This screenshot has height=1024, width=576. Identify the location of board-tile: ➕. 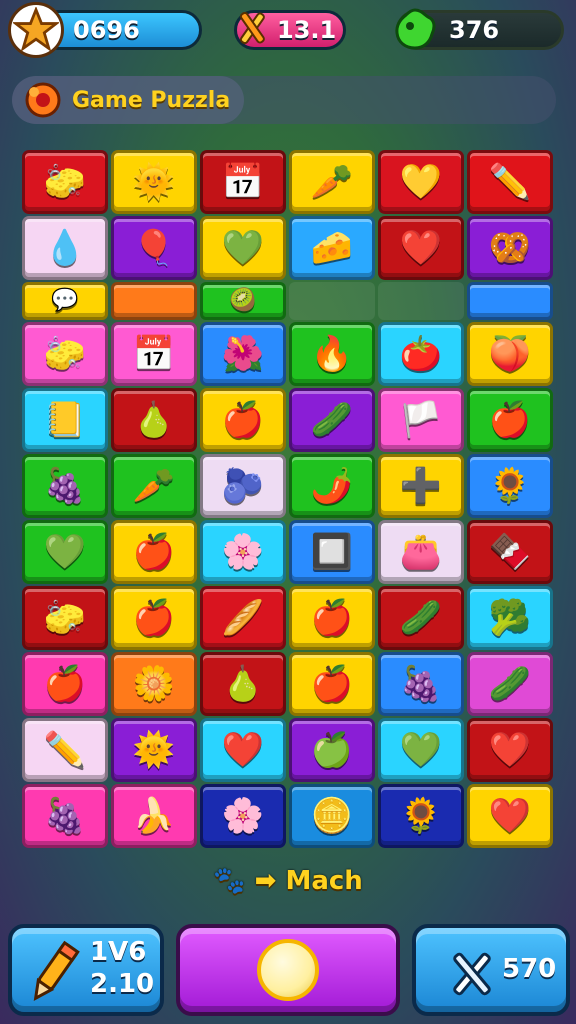
(421, 486).